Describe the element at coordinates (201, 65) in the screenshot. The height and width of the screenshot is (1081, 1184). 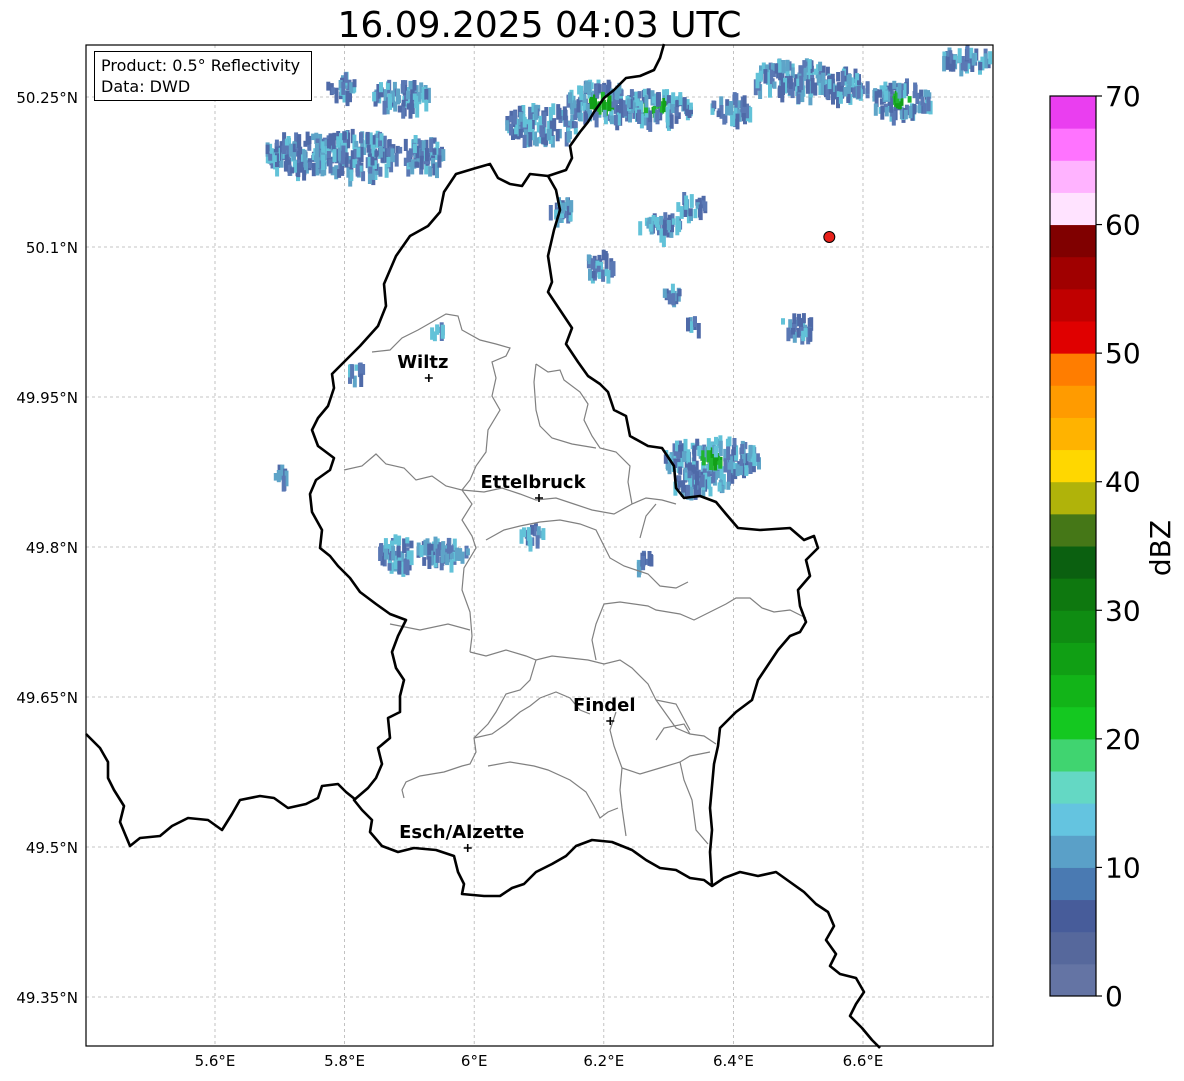
I see `product-label: Product: 0.5° Reflectivity` at that location.